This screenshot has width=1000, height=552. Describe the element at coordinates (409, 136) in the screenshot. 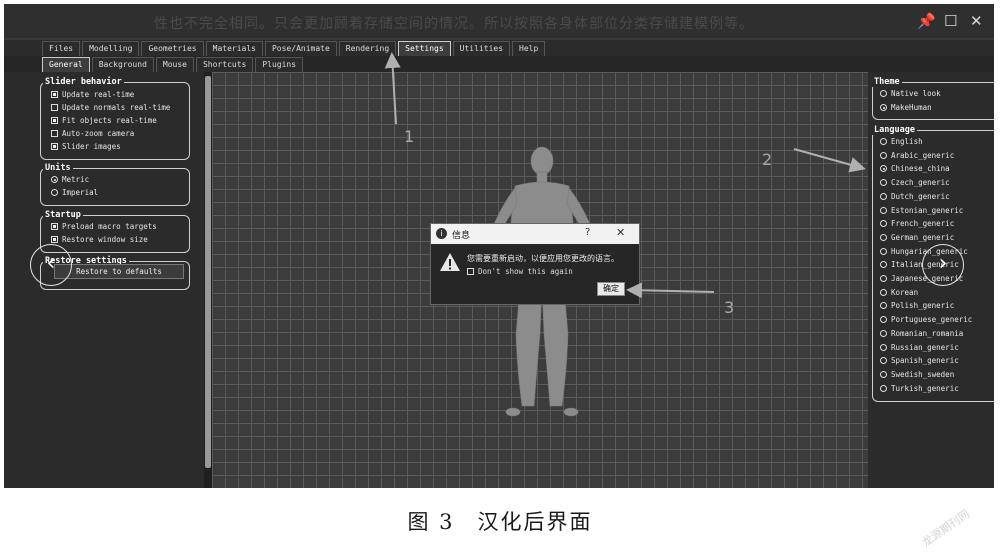

I see `annotation-label-1: 1` at that location.